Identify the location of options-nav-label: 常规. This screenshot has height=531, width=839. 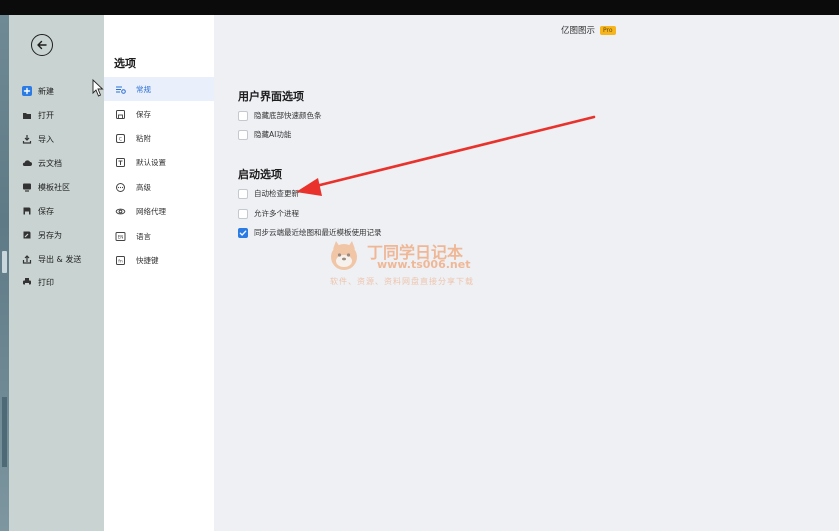
(143, 89).